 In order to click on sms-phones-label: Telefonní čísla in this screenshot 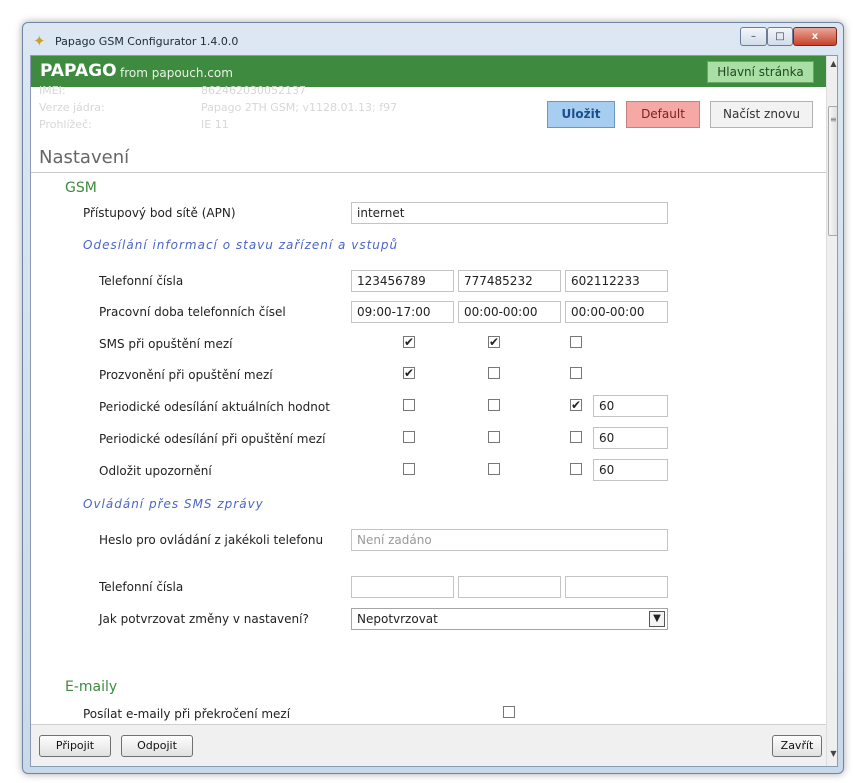, I will do `click(141, 587)`.